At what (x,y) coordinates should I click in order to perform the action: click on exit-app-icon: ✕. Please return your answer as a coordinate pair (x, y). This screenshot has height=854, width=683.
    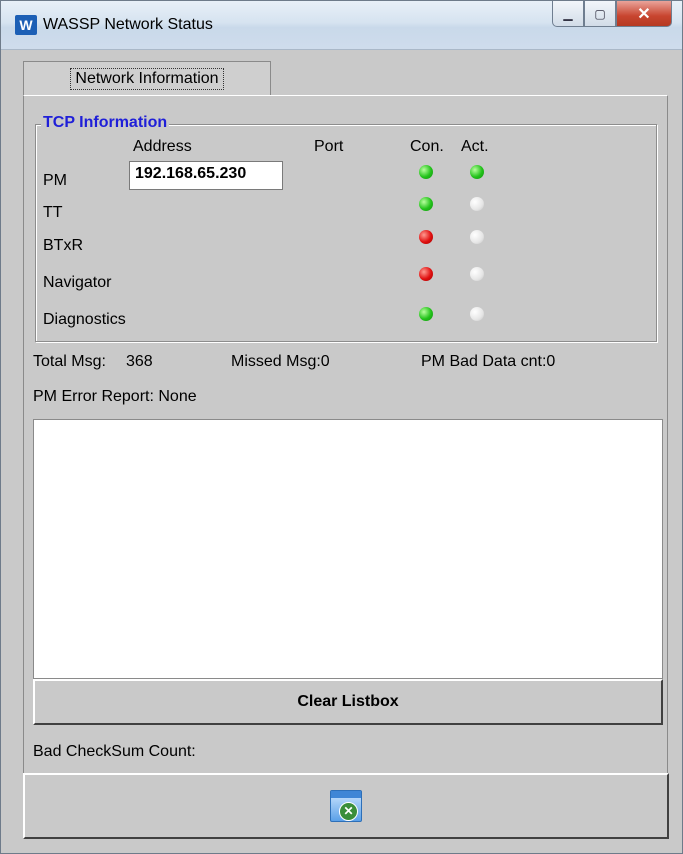
    Looking at the image, I should click on (346, 806).